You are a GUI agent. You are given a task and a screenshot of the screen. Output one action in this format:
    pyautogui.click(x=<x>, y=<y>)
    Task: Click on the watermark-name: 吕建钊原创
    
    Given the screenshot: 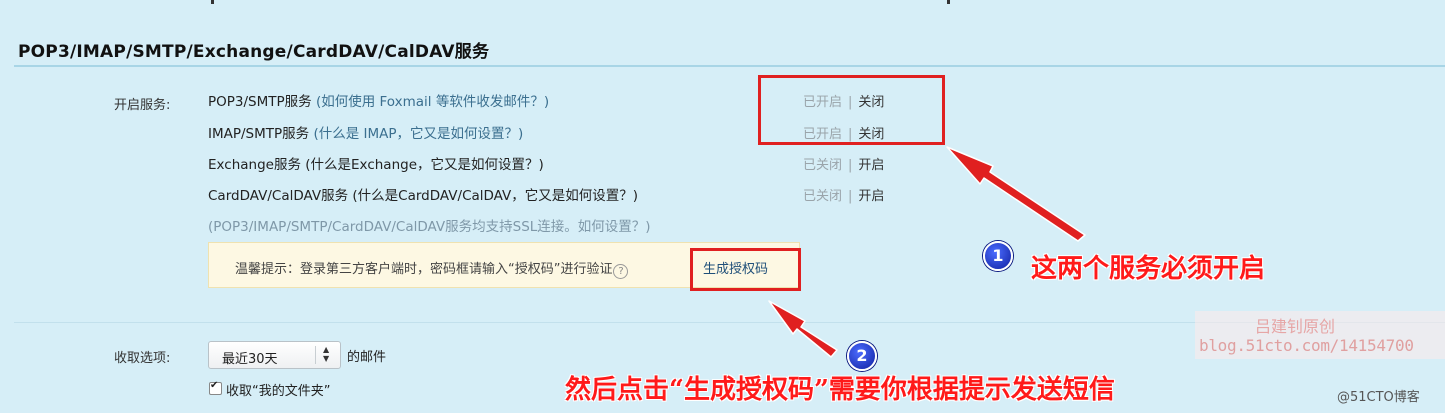 What is the action you would take?
    pyautogui.click(x=1295, y=326)
    